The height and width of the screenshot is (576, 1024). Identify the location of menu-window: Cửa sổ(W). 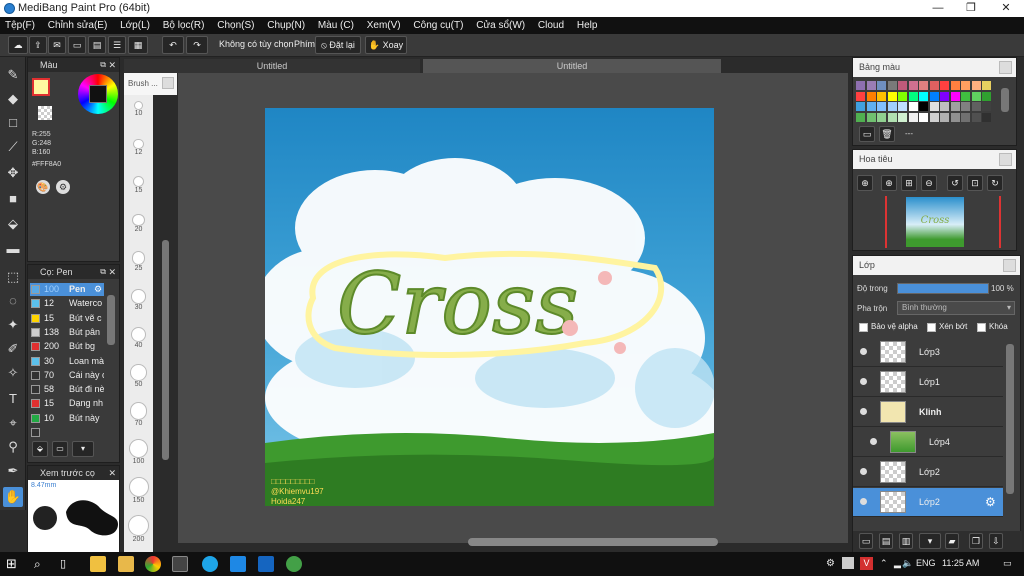
(500, 25).